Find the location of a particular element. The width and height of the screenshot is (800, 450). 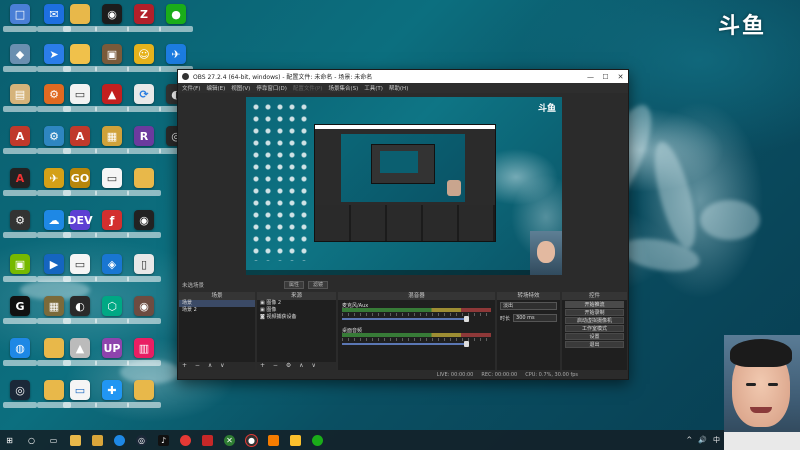

speaker-icon: 🔊 is located at coordinates (702, 440).